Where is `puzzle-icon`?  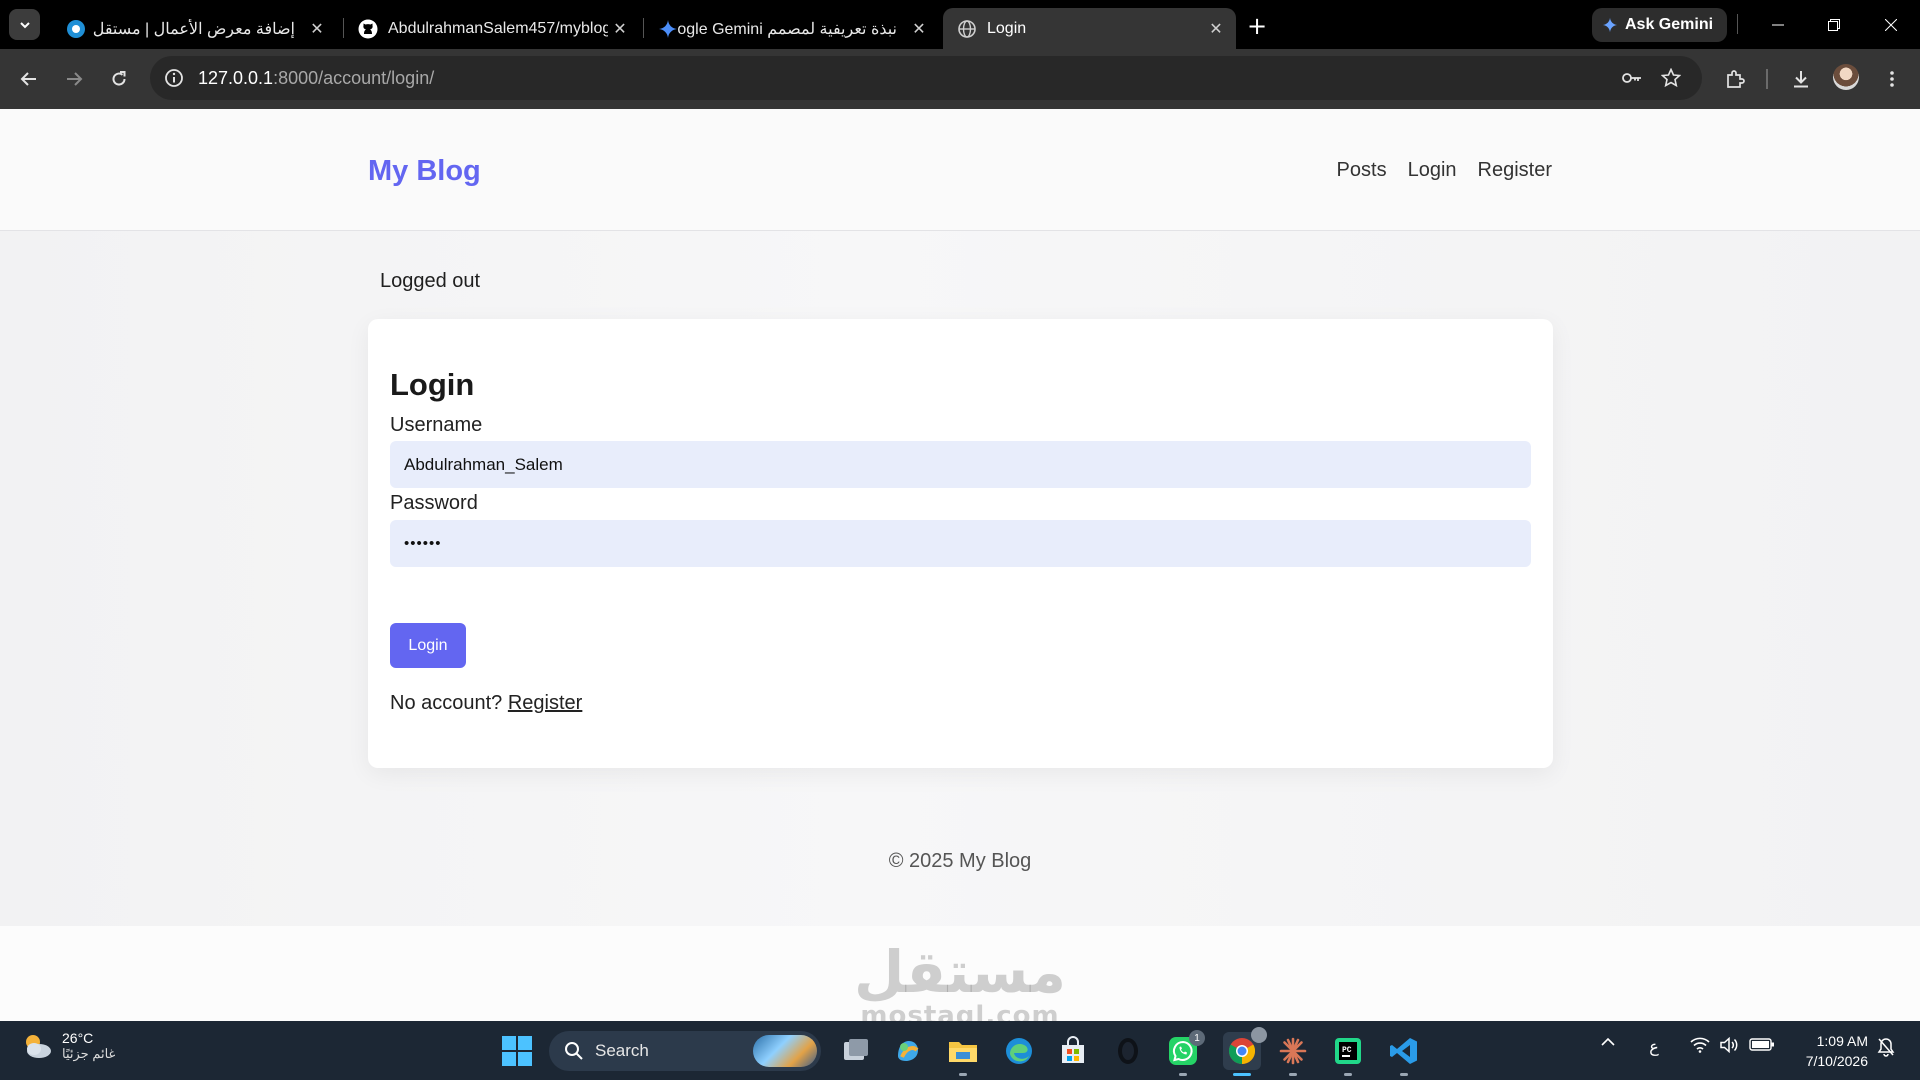
puzzle-icon is located at coordinates (1736, 79).